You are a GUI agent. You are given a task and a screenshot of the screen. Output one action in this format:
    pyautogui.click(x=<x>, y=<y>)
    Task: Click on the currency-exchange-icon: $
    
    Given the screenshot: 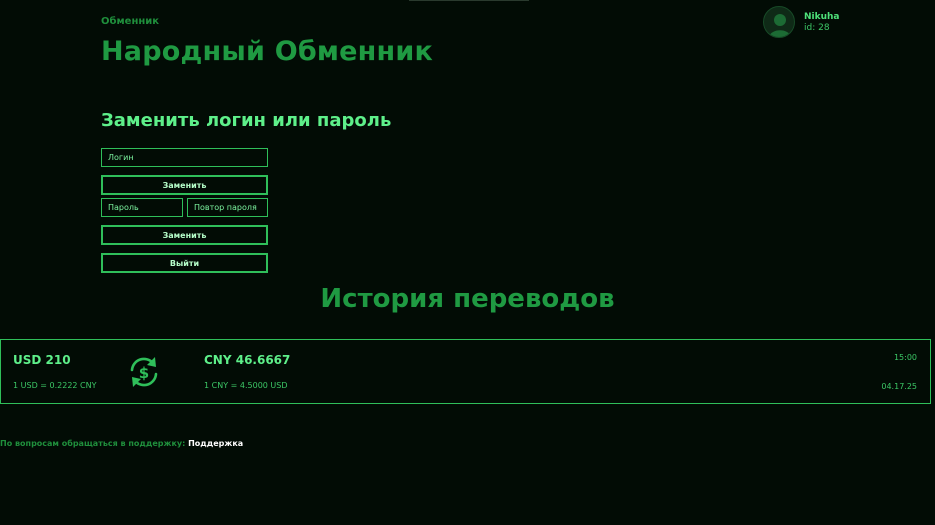 What is the action you would take?
    pyautogui.click(x=144, y=372)
    